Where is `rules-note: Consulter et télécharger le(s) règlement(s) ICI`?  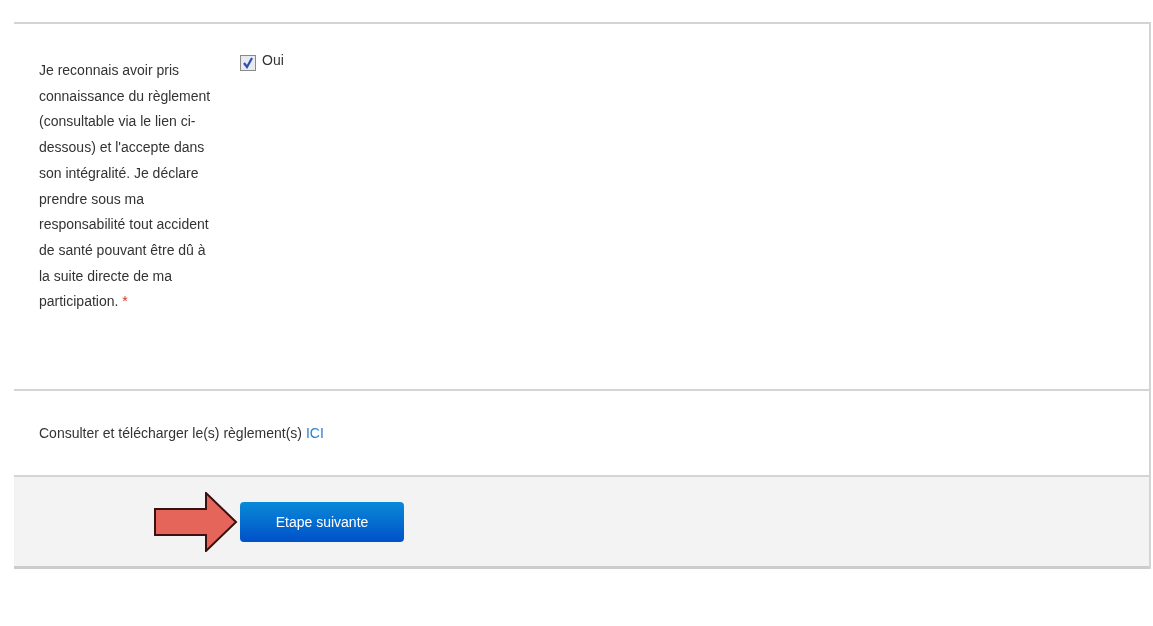
rules-note: Consulter et télécharger le(s) règlement(s) ICI is located at coordinates (181, 433).